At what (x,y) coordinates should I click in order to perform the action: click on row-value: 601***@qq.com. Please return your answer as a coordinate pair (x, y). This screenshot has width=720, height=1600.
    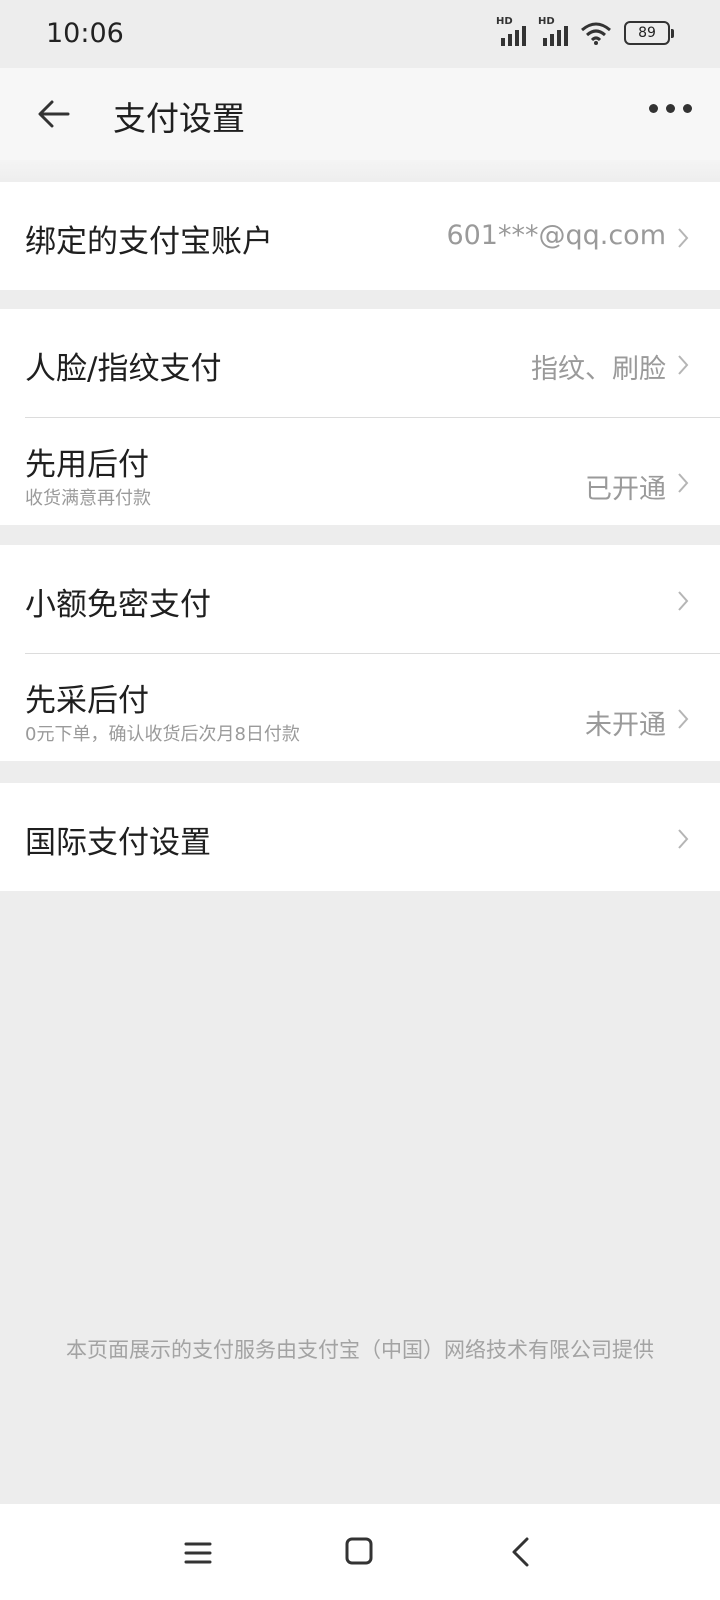
    Looking at the image, I should click on (556, 235).